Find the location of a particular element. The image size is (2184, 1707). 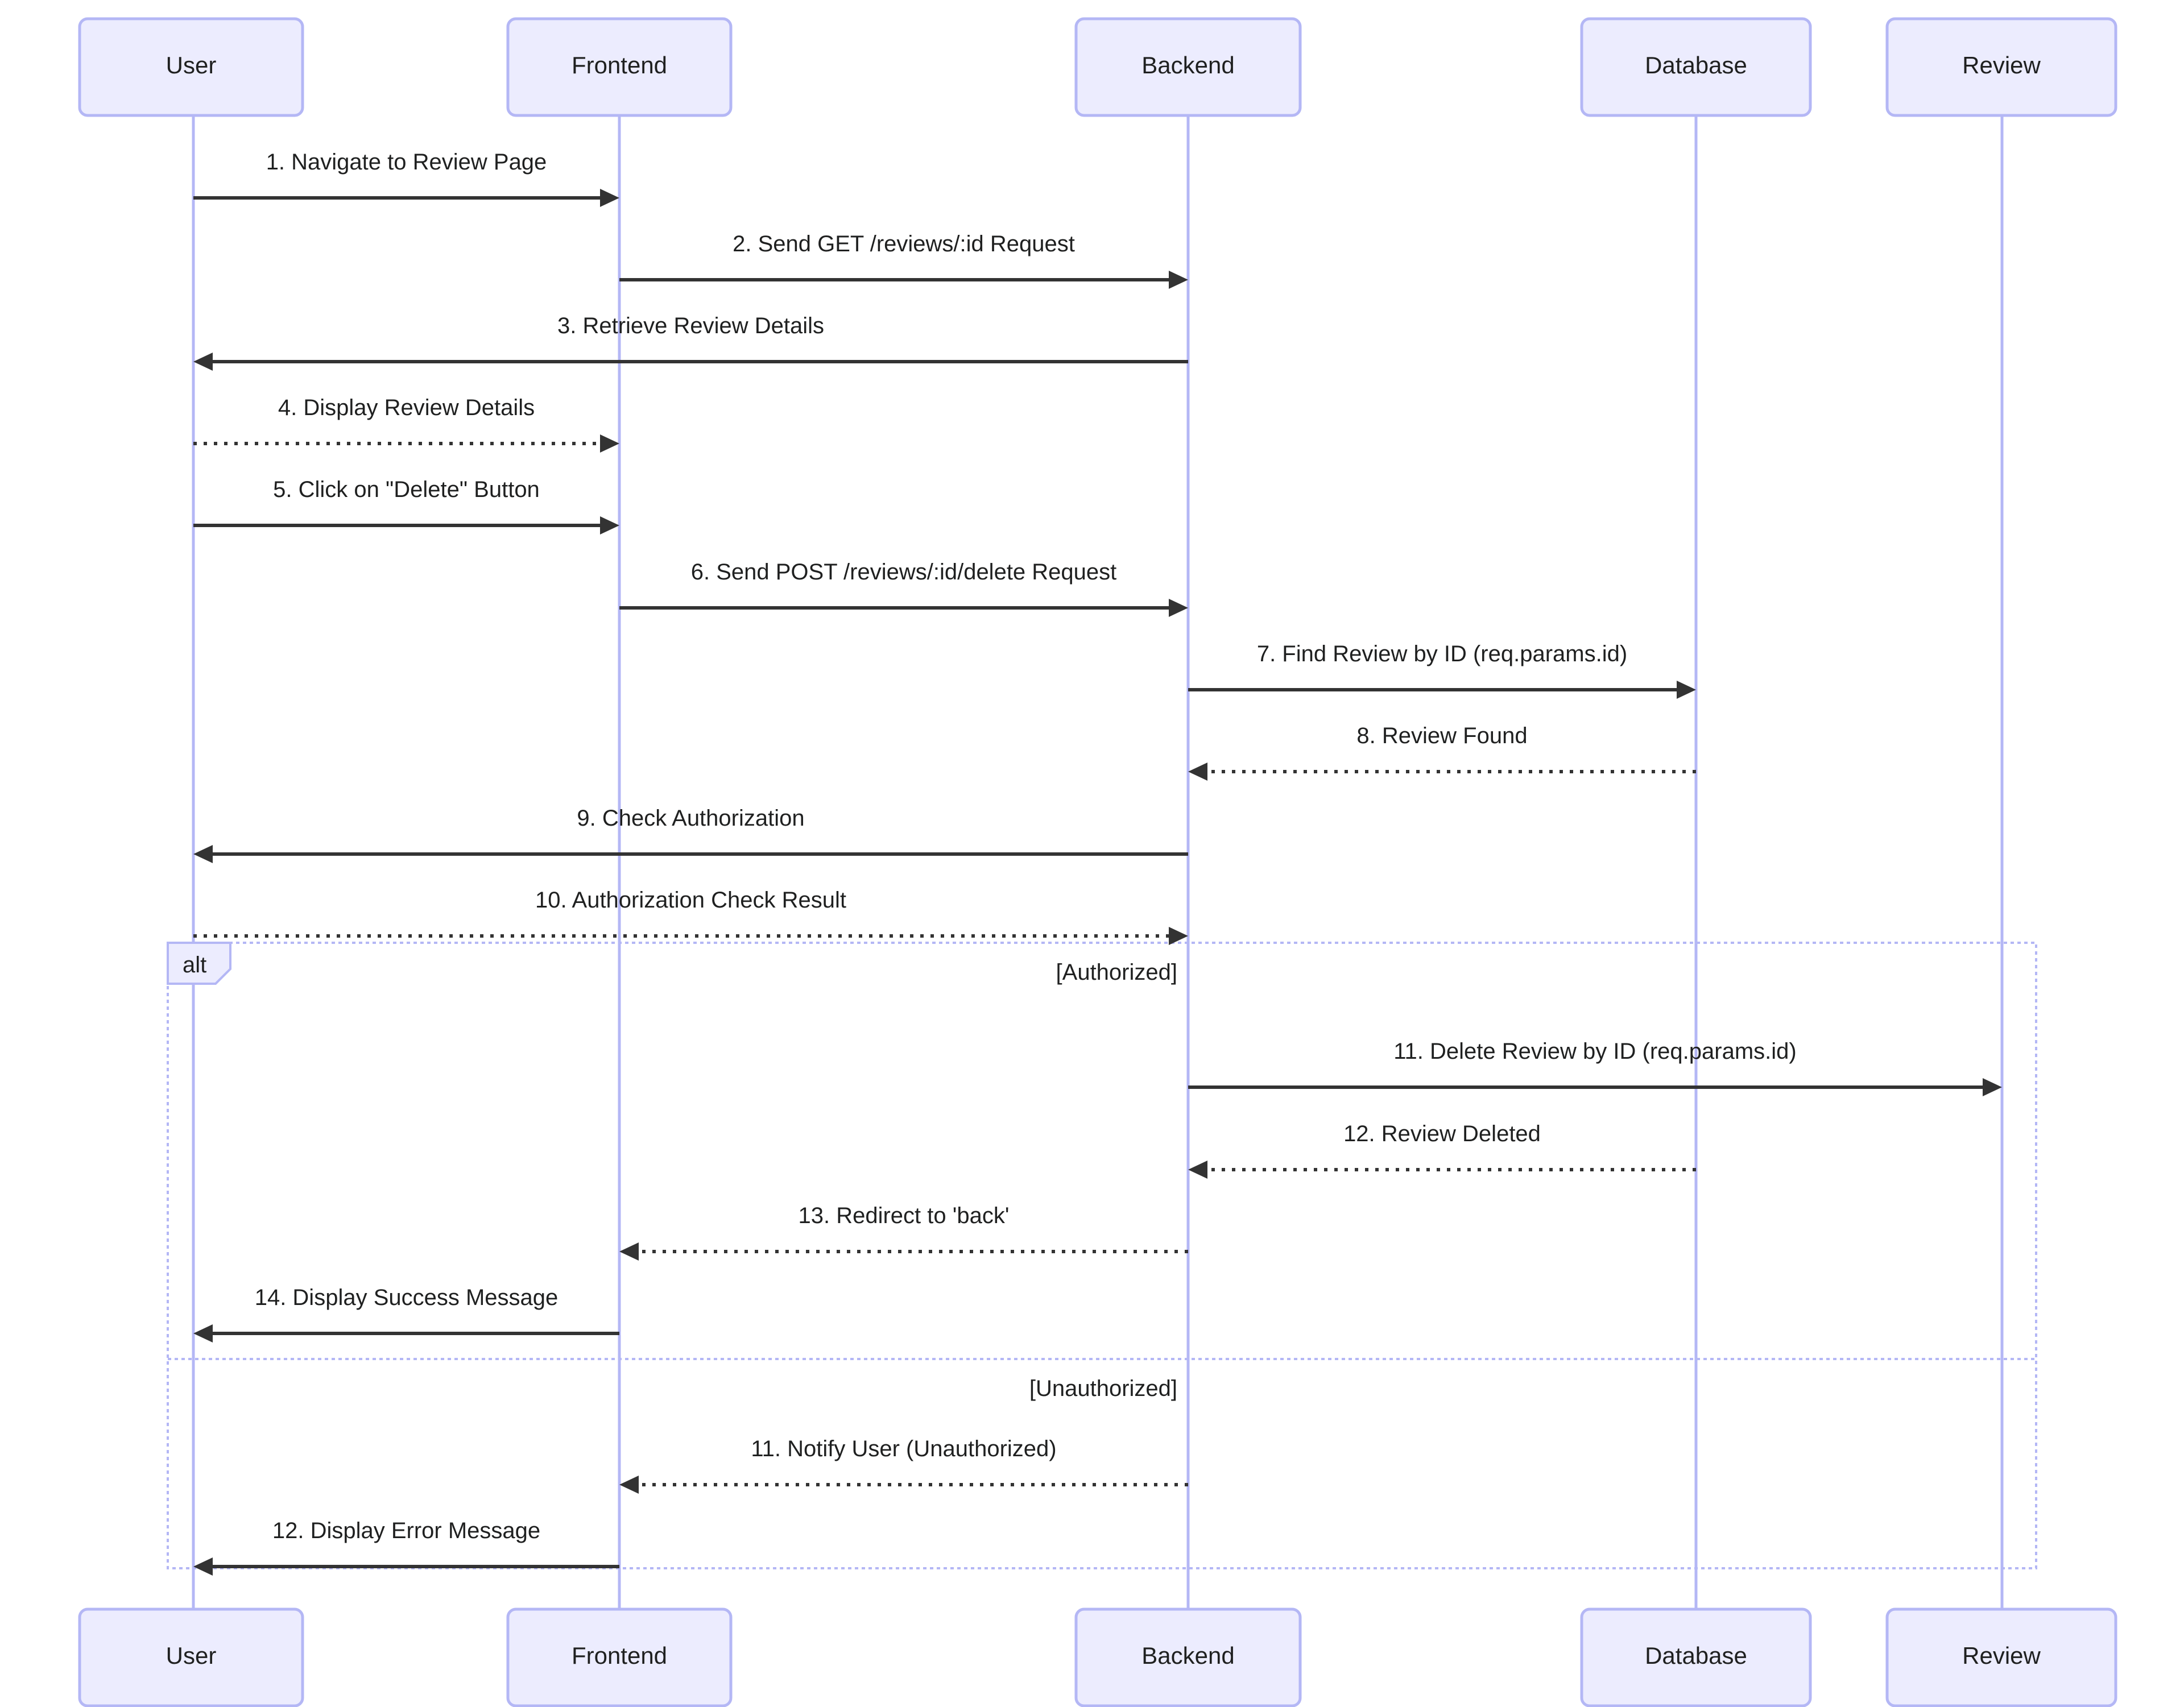

actor-review-top: Review is located at coordinates (2001, 67).